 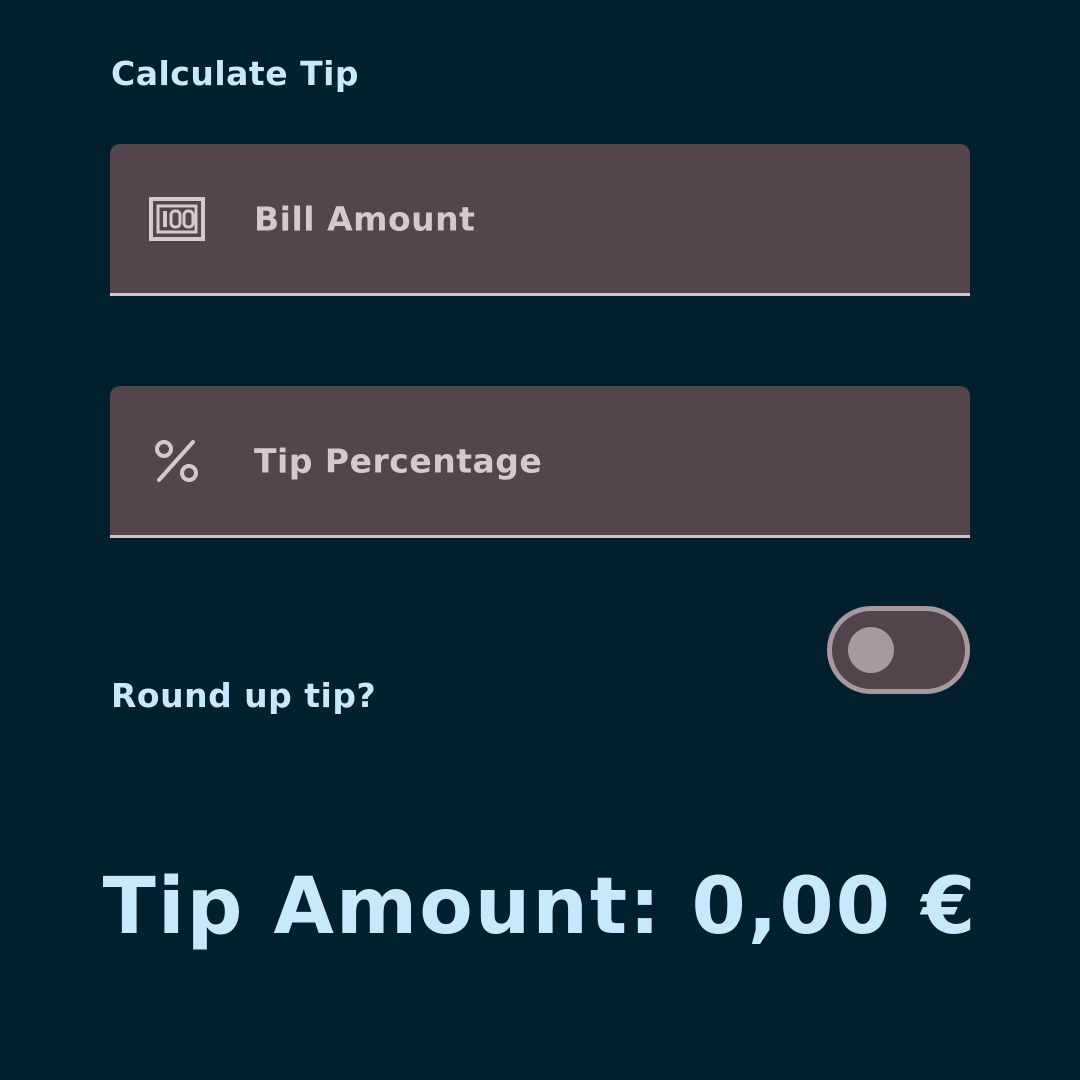 I want to click on money-icon, so click(x=177, y=219).